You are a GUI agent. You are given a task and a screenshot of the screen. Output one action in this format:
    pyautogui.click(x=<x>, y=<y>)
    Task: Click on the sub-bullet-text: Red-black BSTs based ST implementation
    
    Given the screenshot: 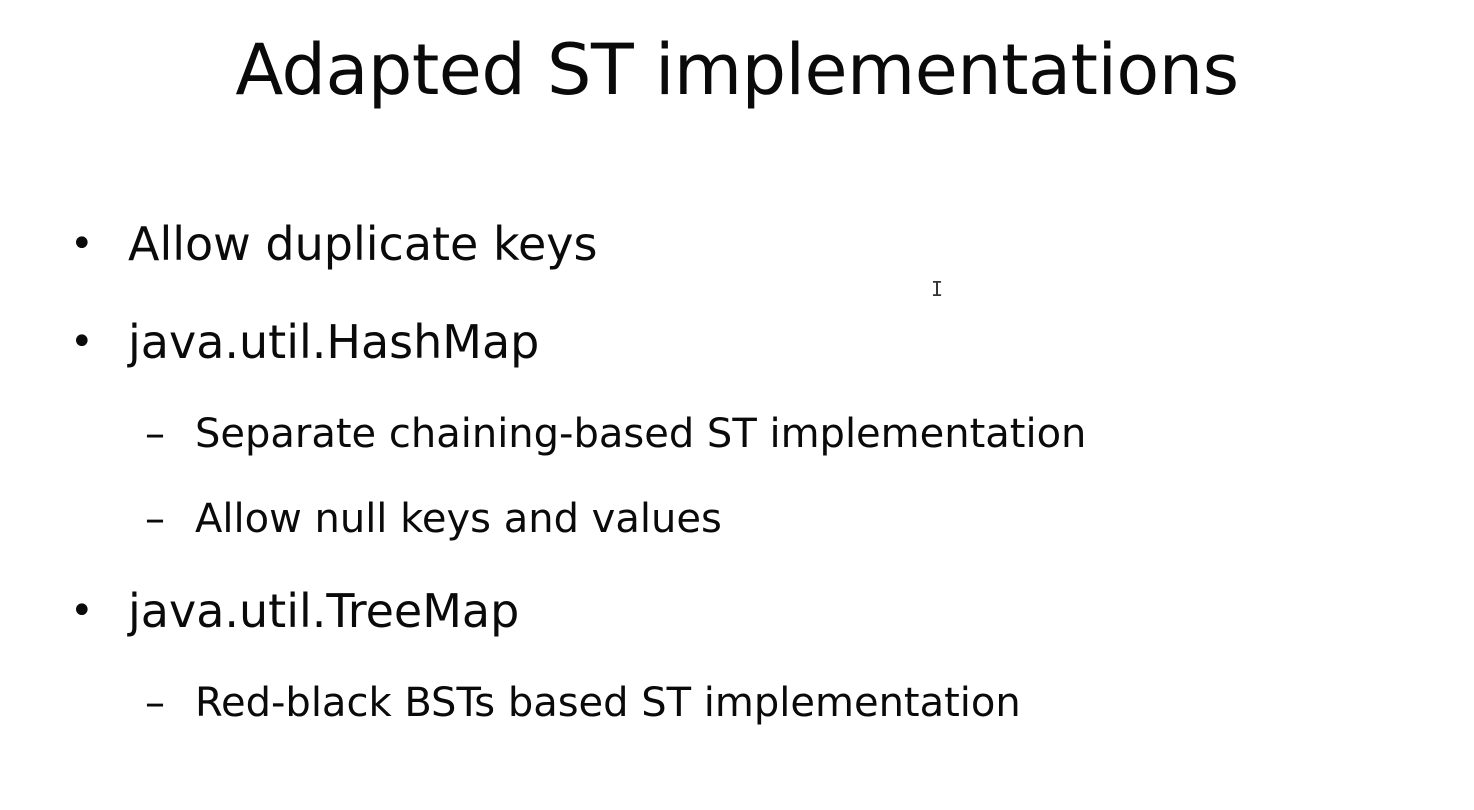 What is the action you would take?
    pyautogui.click(x=608, y=703)
    